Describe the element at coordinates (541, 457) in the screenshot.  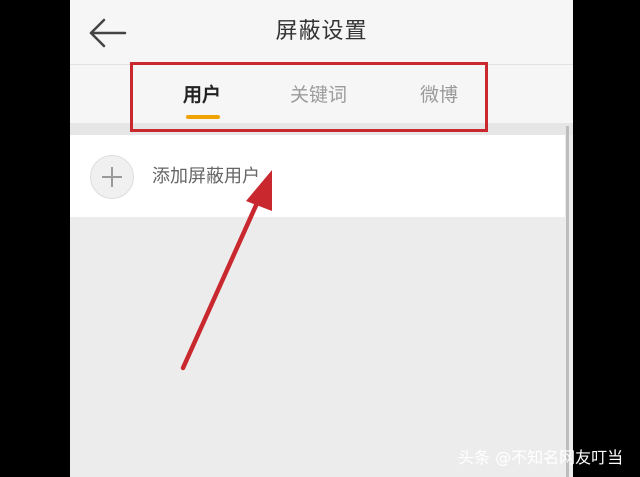
I see `watermark: 头条 @不知名网友叮当` at that location.